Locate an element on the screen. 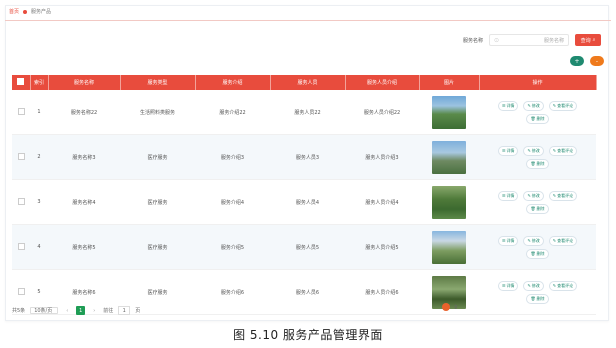  col-staff-intro: 服务人员介绍 is located at coordinates (382, 82).